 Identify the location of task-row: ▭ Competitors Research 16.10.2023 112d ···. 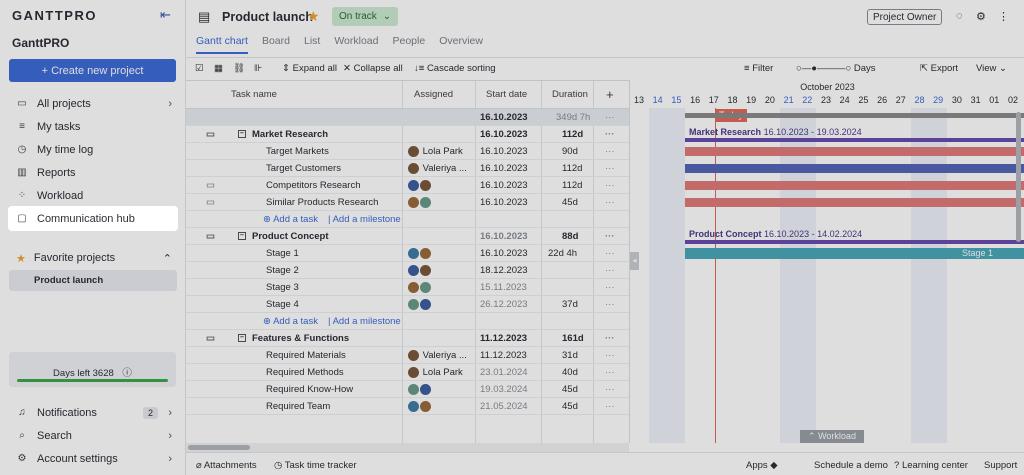
(407, 185).